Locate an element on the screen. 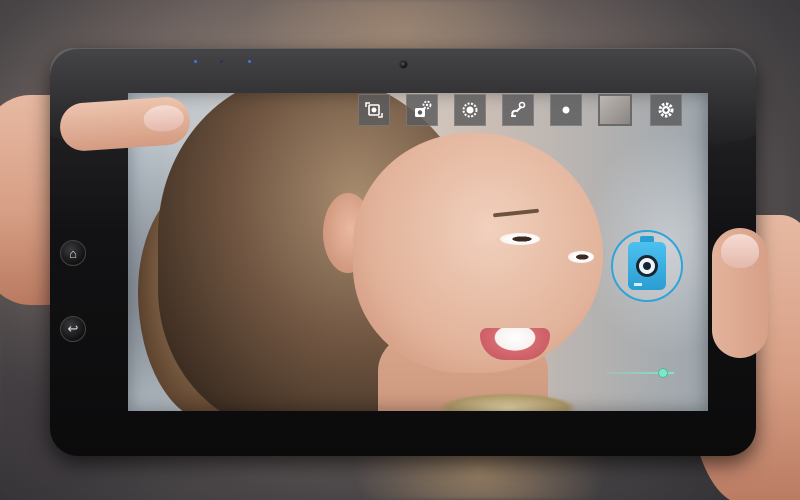  gear-icon is located at coordinates (666, 110).